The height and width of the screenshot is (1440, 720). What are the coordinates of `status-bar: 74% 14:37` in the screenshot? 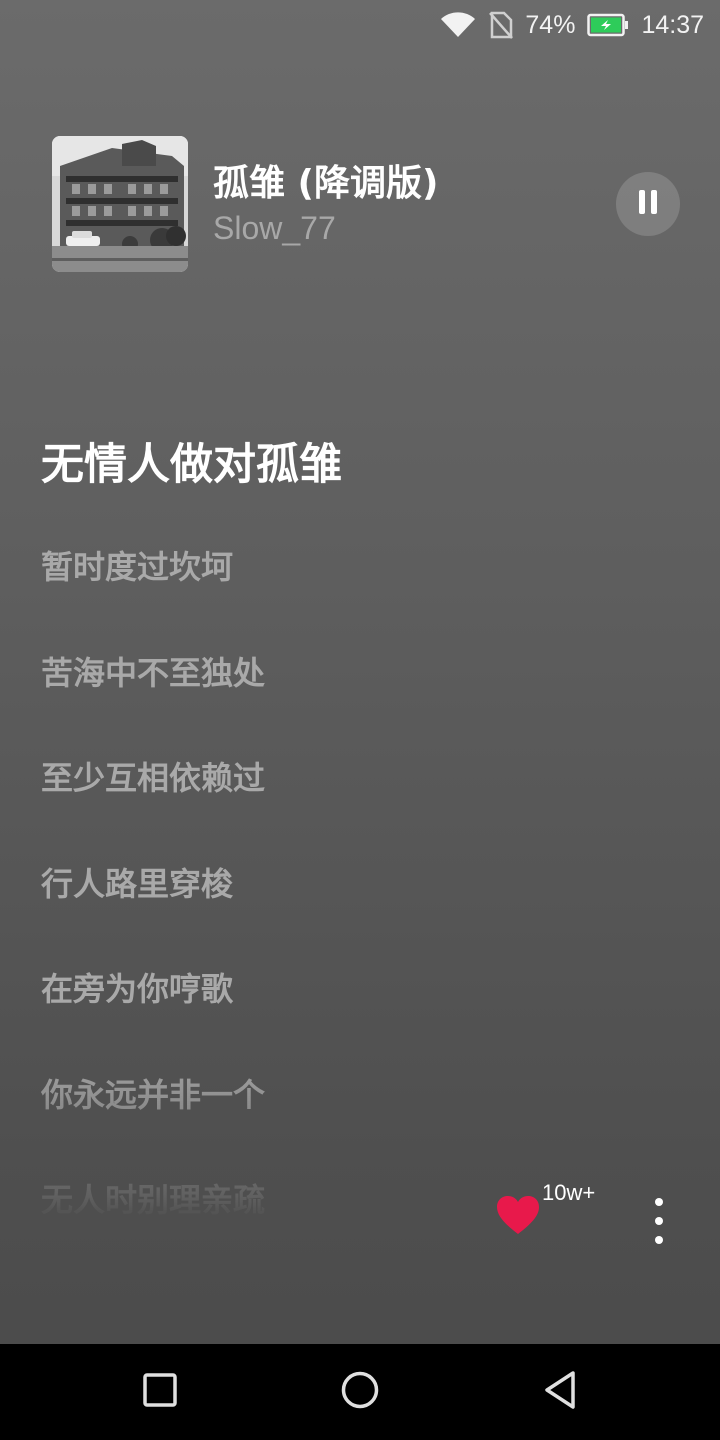 It's located at (360, 25).